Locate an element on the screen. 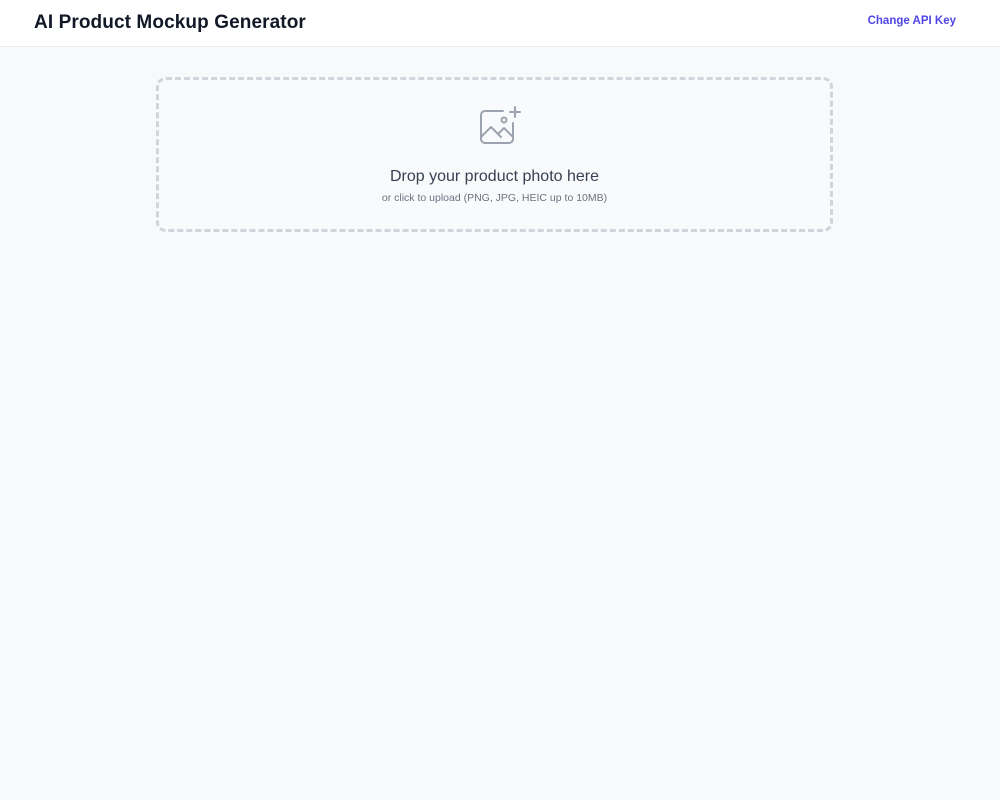 The width and height of the screenshot is (1000, 800). change-api-key-link: Change API Key is located at coordinates (912, 21).